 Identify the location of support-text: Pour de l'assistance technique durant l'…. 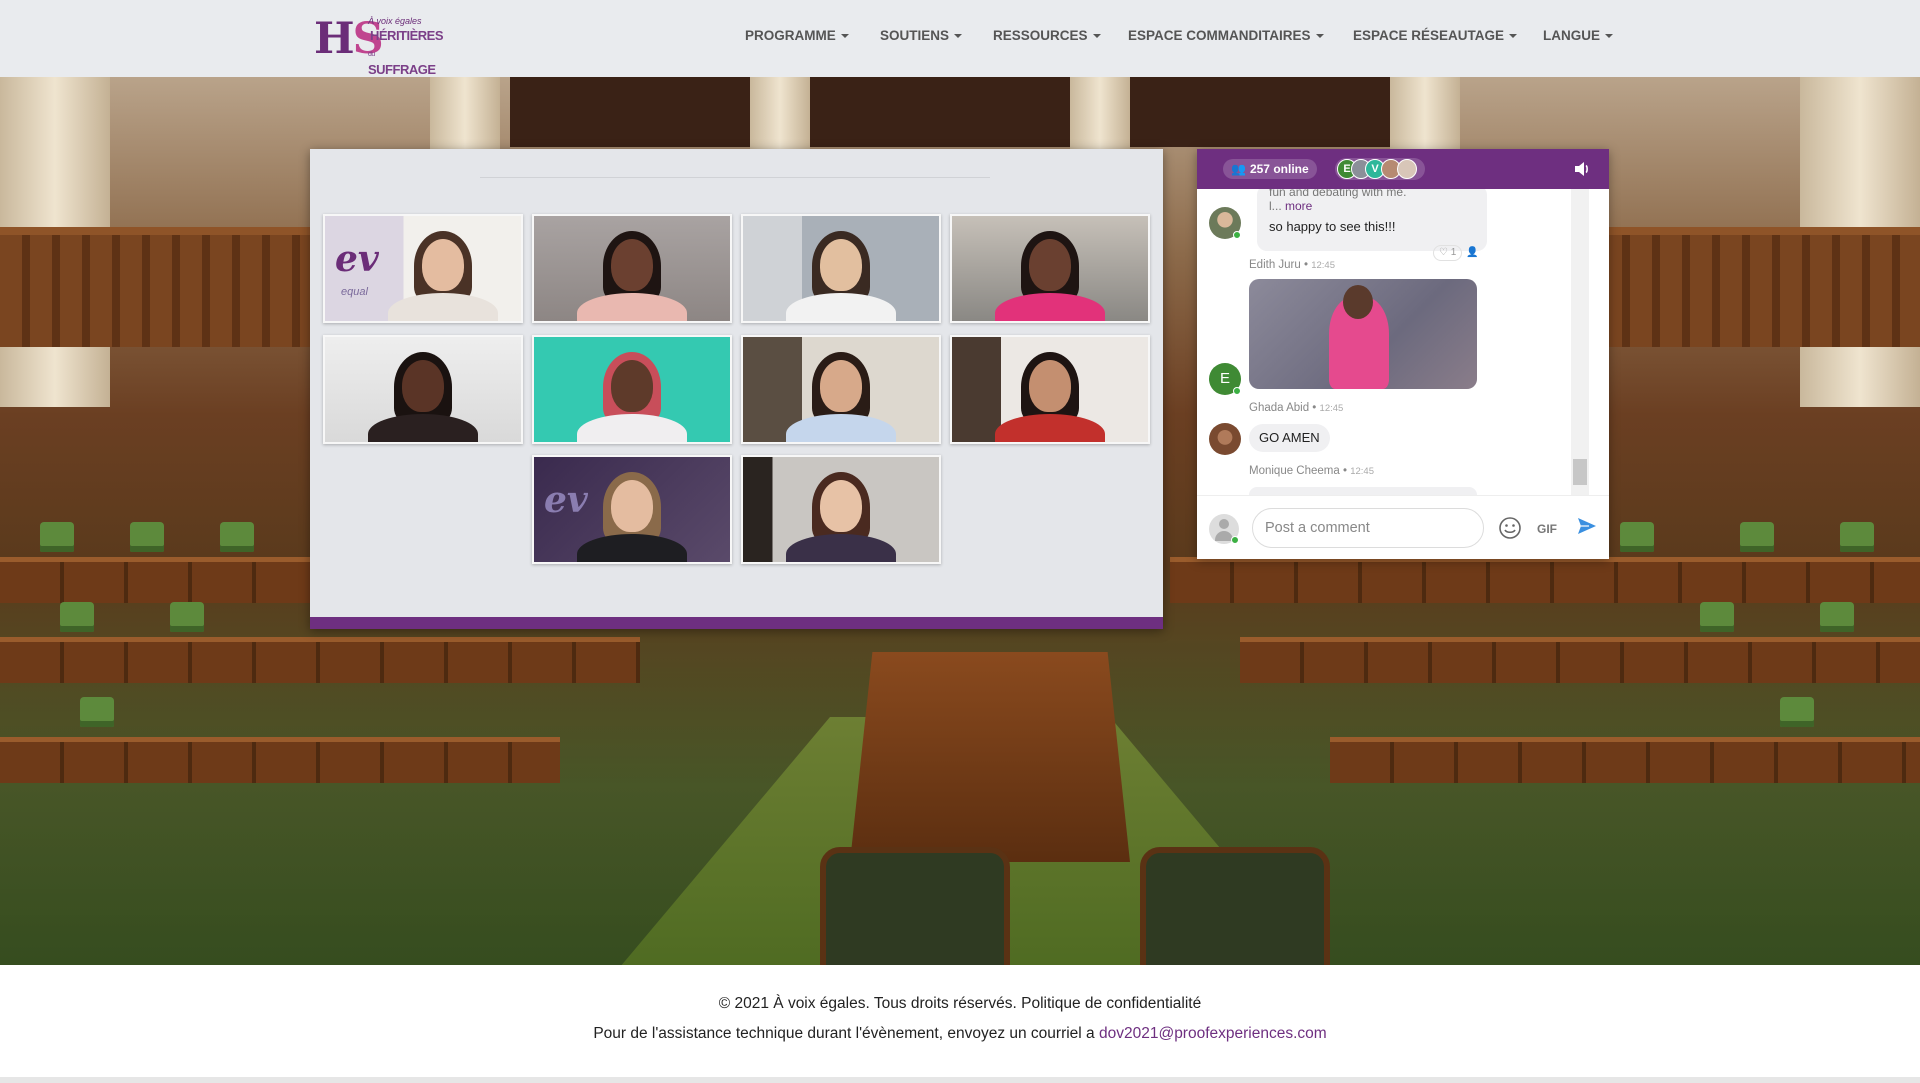
(960, 1033).